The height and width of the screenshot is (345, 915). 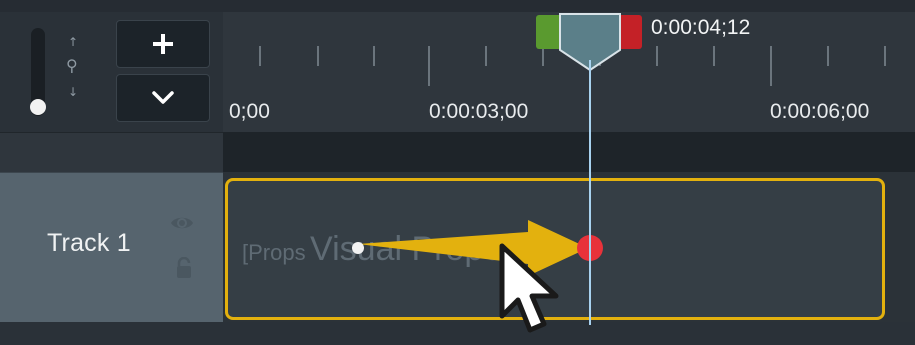 I want to click on out-point-marker, so click(x=631, y=32).